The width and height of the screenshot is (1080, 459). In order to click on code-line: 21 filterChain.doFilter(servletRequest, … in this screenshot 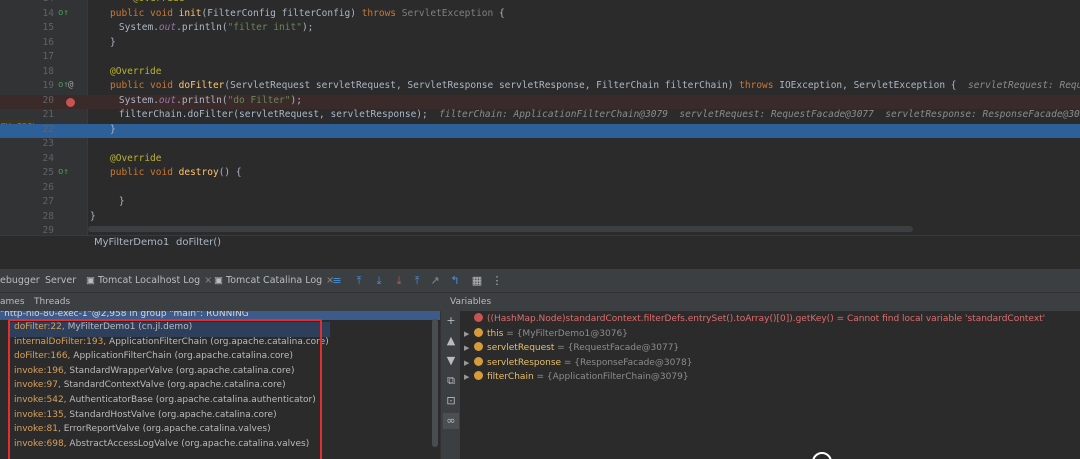, I will do `click(540, 116)`.